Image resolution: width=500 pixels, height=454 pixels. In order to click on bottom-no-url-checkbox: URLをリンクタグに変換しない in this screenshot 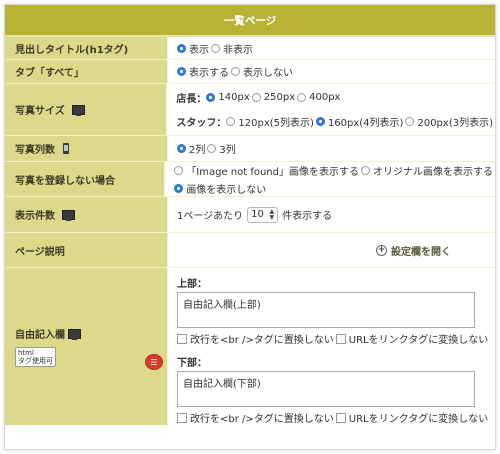, I will do `click(411, 417)`.